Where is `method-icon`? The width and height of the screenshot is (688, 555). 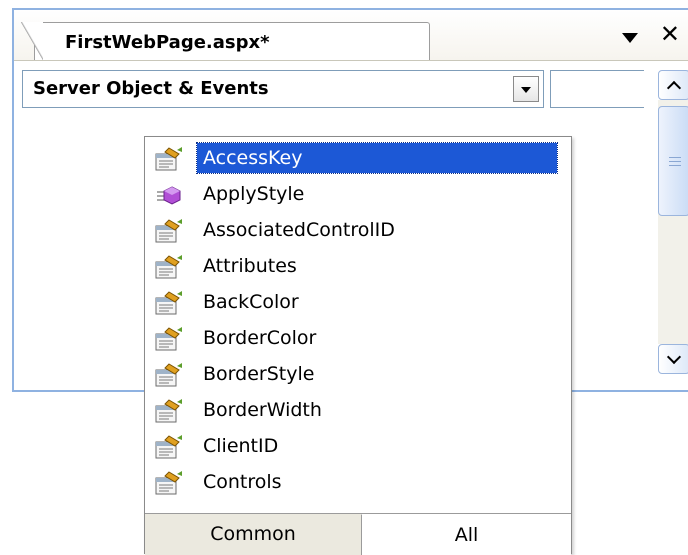
method-icon is located at coordinates (169, 195).